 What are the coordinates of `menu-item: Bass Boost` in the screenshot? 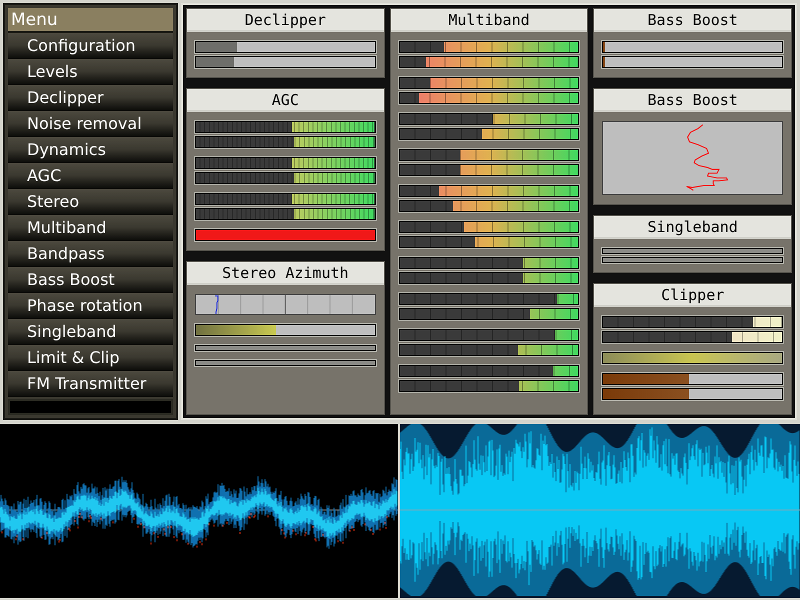 It's located at (90, 280).